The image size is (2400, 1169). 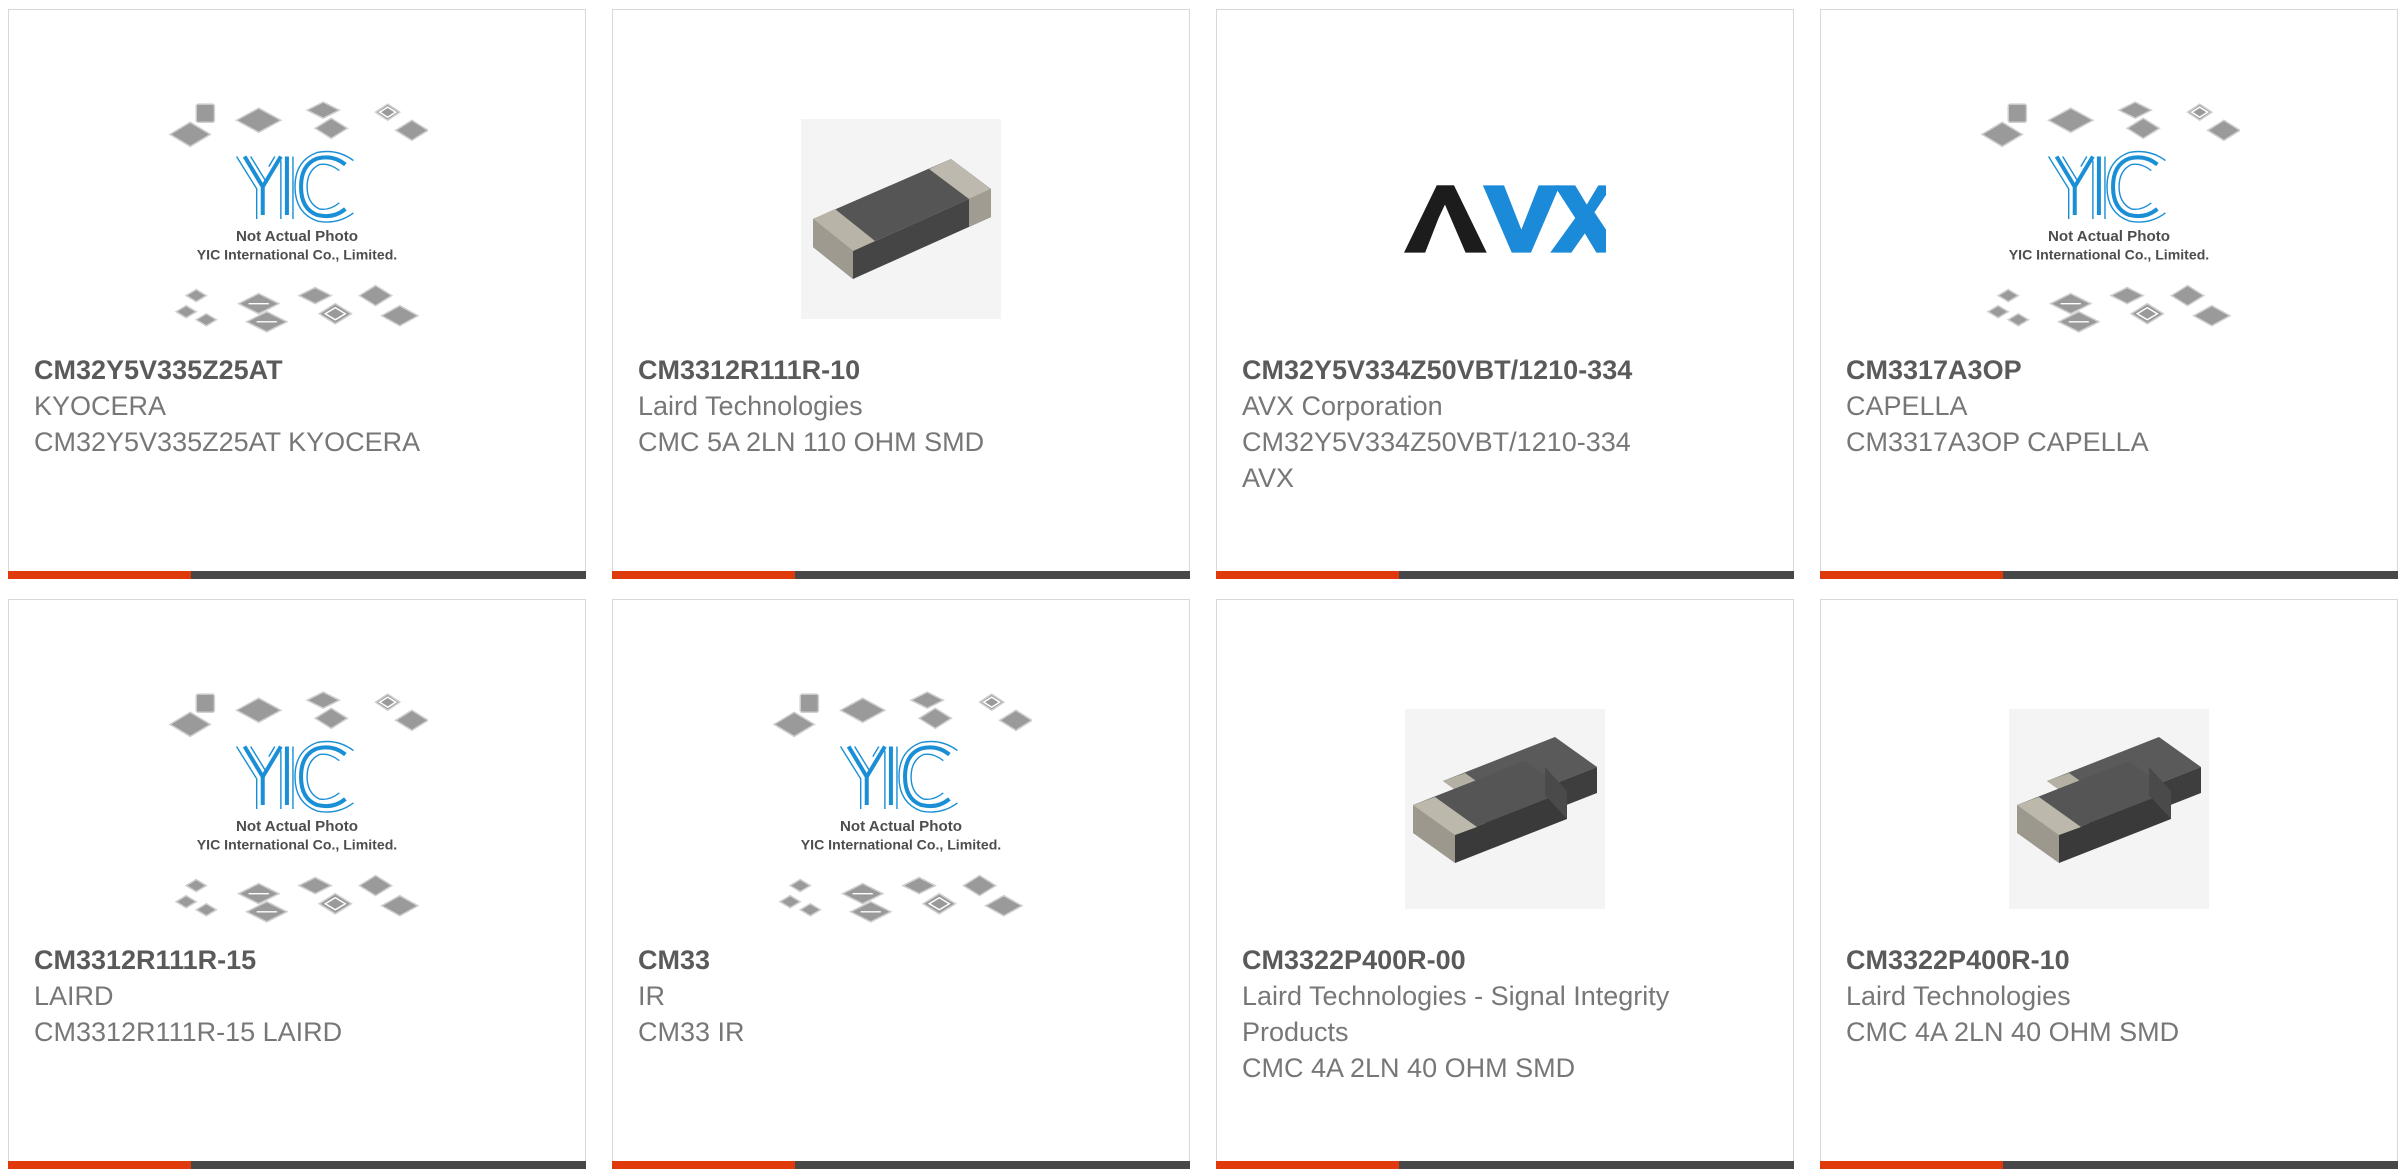 I want to click on manufacturer: IR, so click(x=651, y=996).